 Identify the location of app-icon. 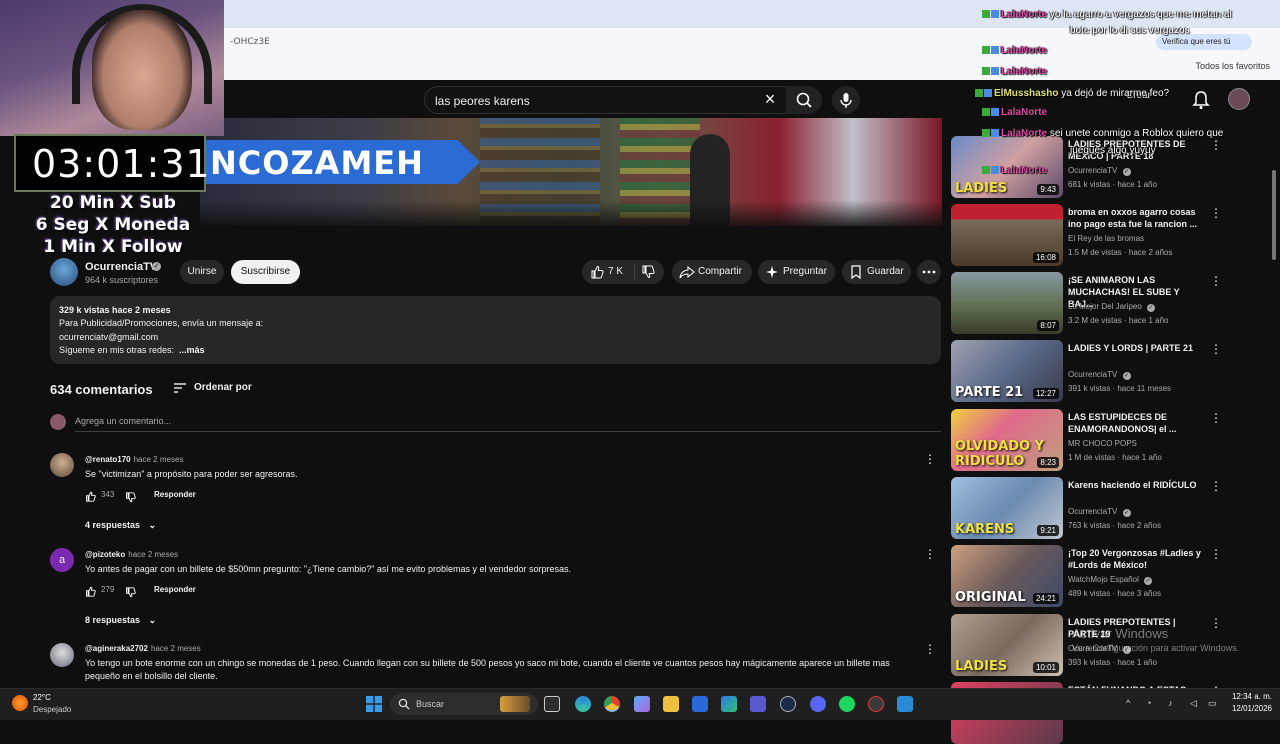
(905, 704).